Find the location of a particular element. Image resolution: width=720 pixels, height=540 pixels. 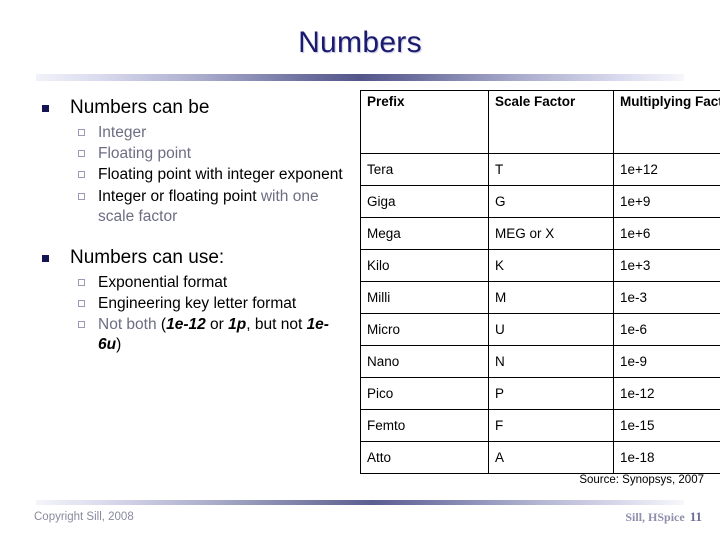

bullet-level1-numbers-can-be: Numbers can be is located at coordinates (191, 107).